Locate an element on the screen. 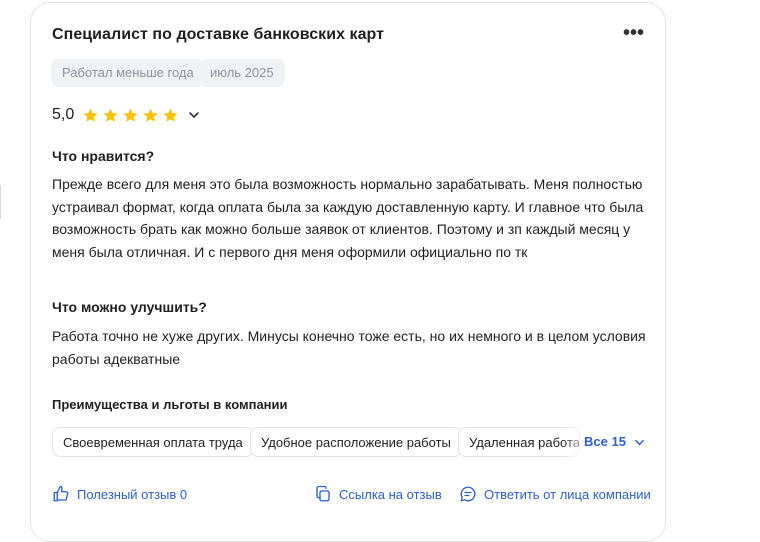 The width and height of the screenshot is (760, 542). date-tag: июль 2025 is located at coordinates (242, 73).